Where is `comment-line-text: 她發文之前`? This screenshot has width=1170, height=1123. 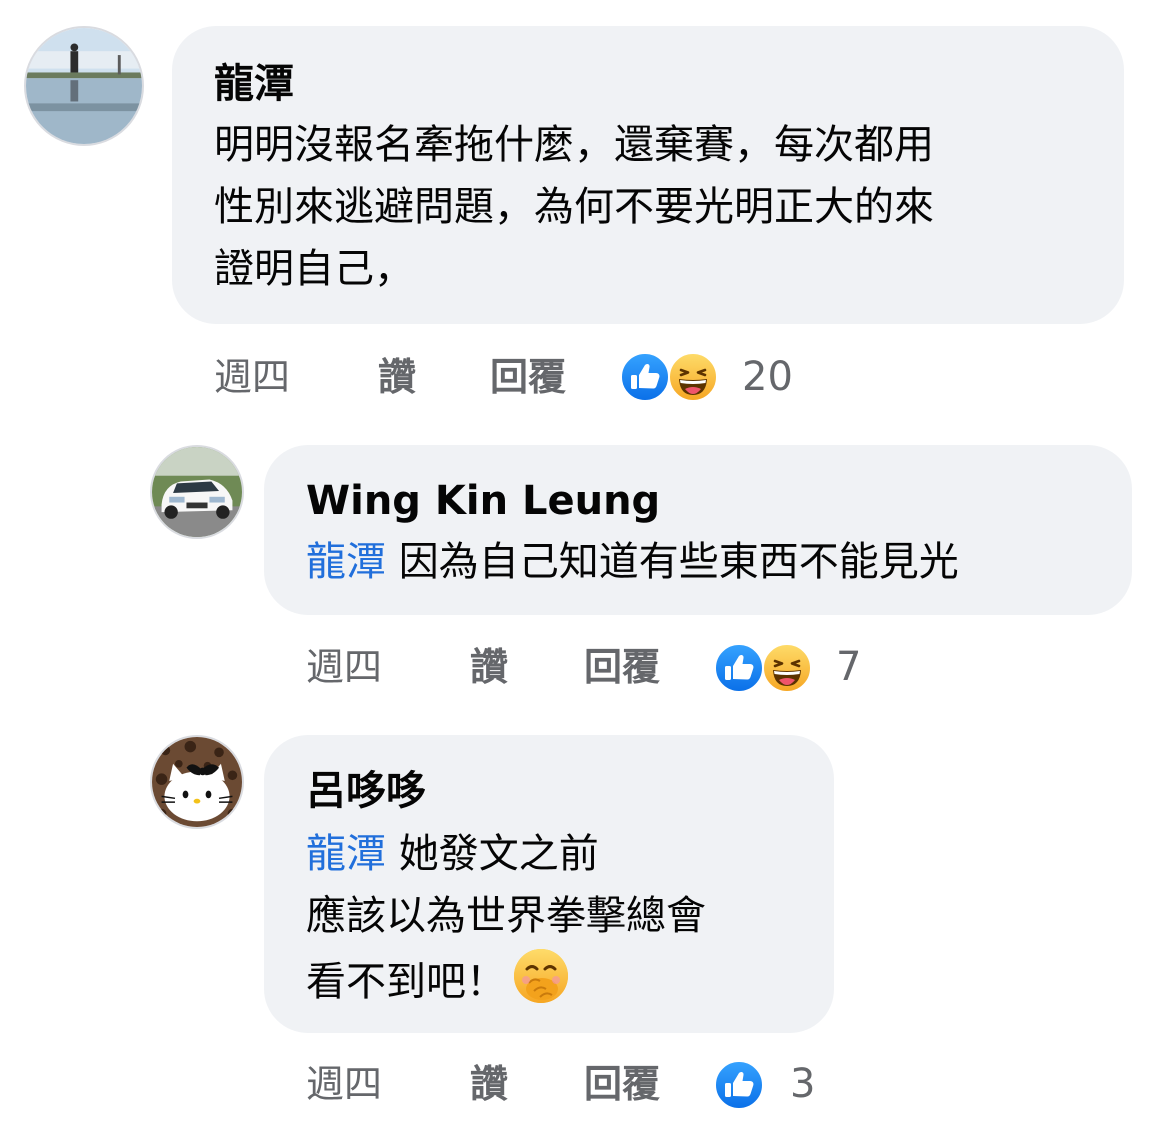
comment-line-text: 她發文之前 is located at coordinates (498, 854).